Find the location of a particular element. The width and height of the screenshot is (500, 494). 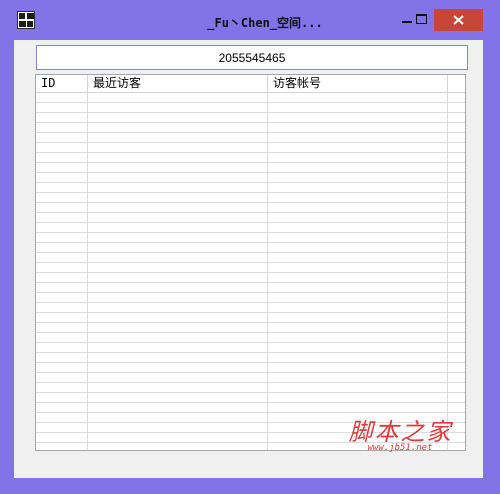

close-button is located at coordinates (458, 20).